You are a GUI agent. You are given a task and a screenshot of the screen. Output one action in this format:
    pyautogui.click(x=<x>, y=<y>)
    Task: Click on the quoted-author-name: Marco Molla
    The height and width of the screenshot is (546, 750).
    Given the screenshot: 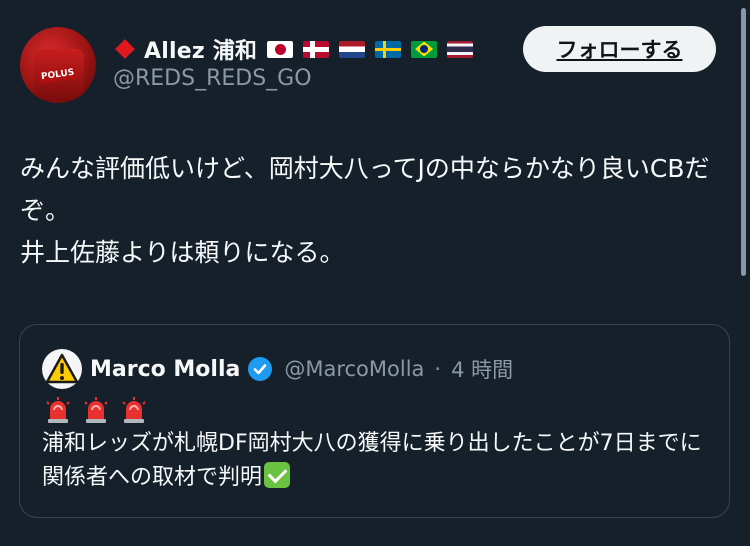 What is the action you would take?
    pyautogui.click(x=165, y=369)
    